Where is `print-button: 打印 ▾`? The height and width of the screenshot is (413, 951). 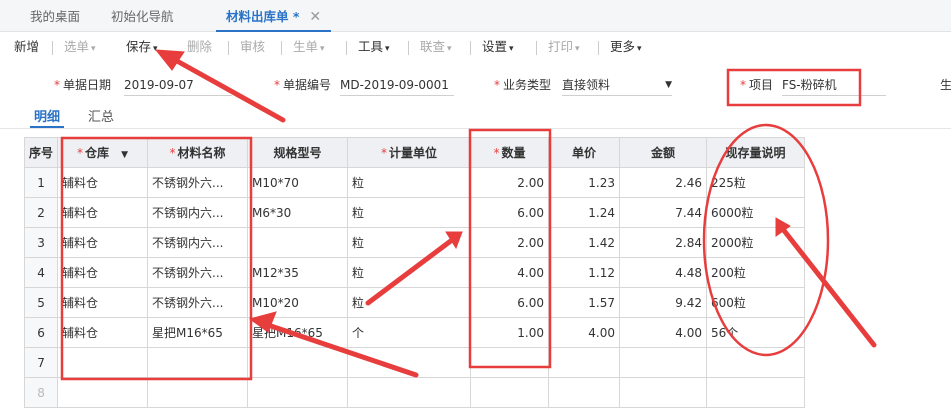 print-button: 打印 ▾ is located at coordinates (564, 47).